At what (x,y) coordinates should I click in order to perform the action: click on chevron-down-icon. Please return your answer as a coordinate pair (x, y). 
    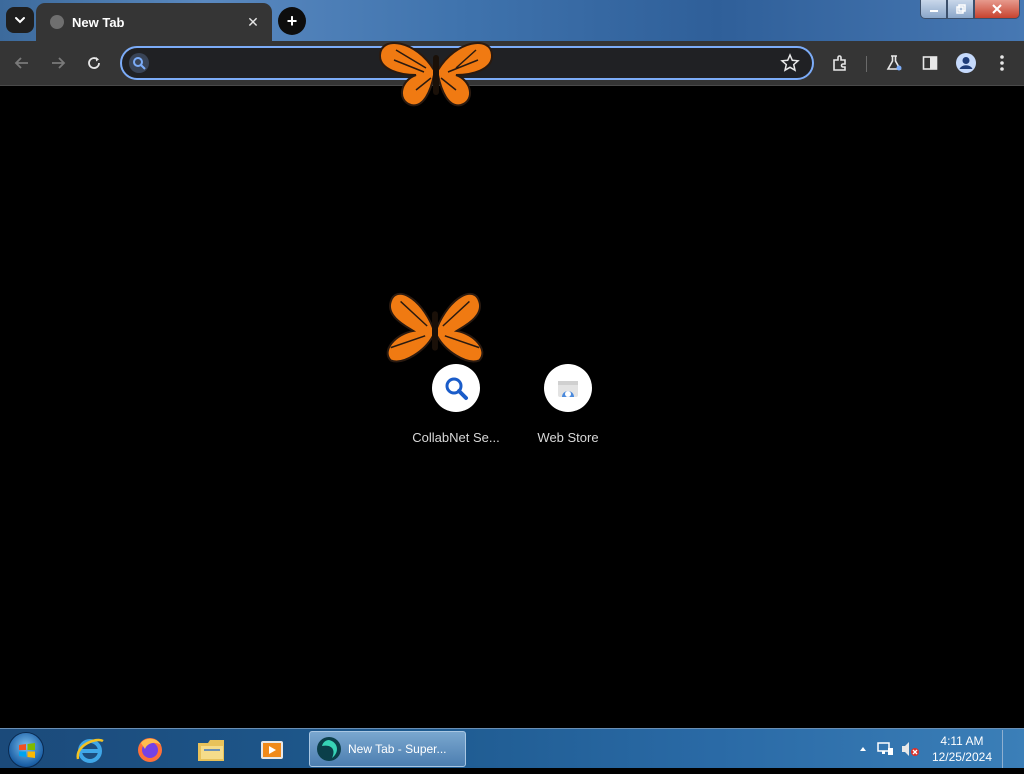
    Looking at the image, I should click on (20, 20).